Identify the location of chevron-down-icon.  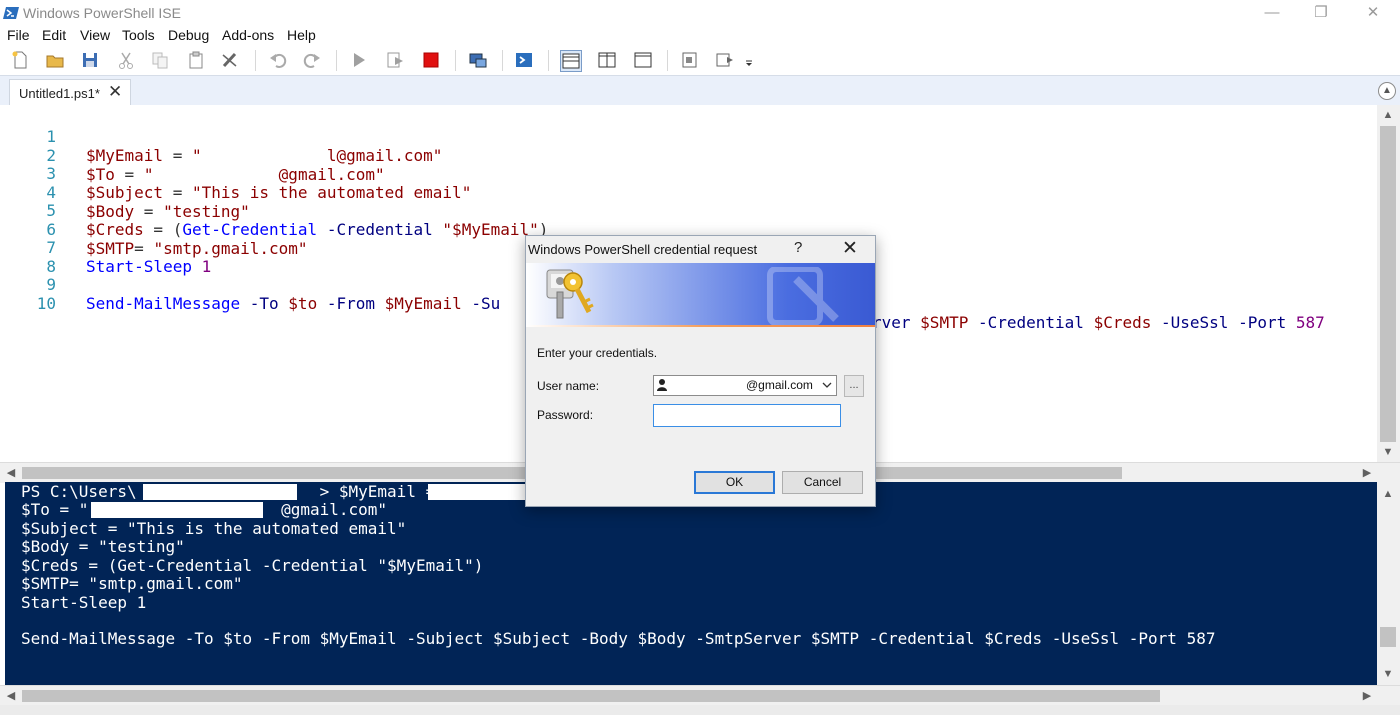
(827, 385).